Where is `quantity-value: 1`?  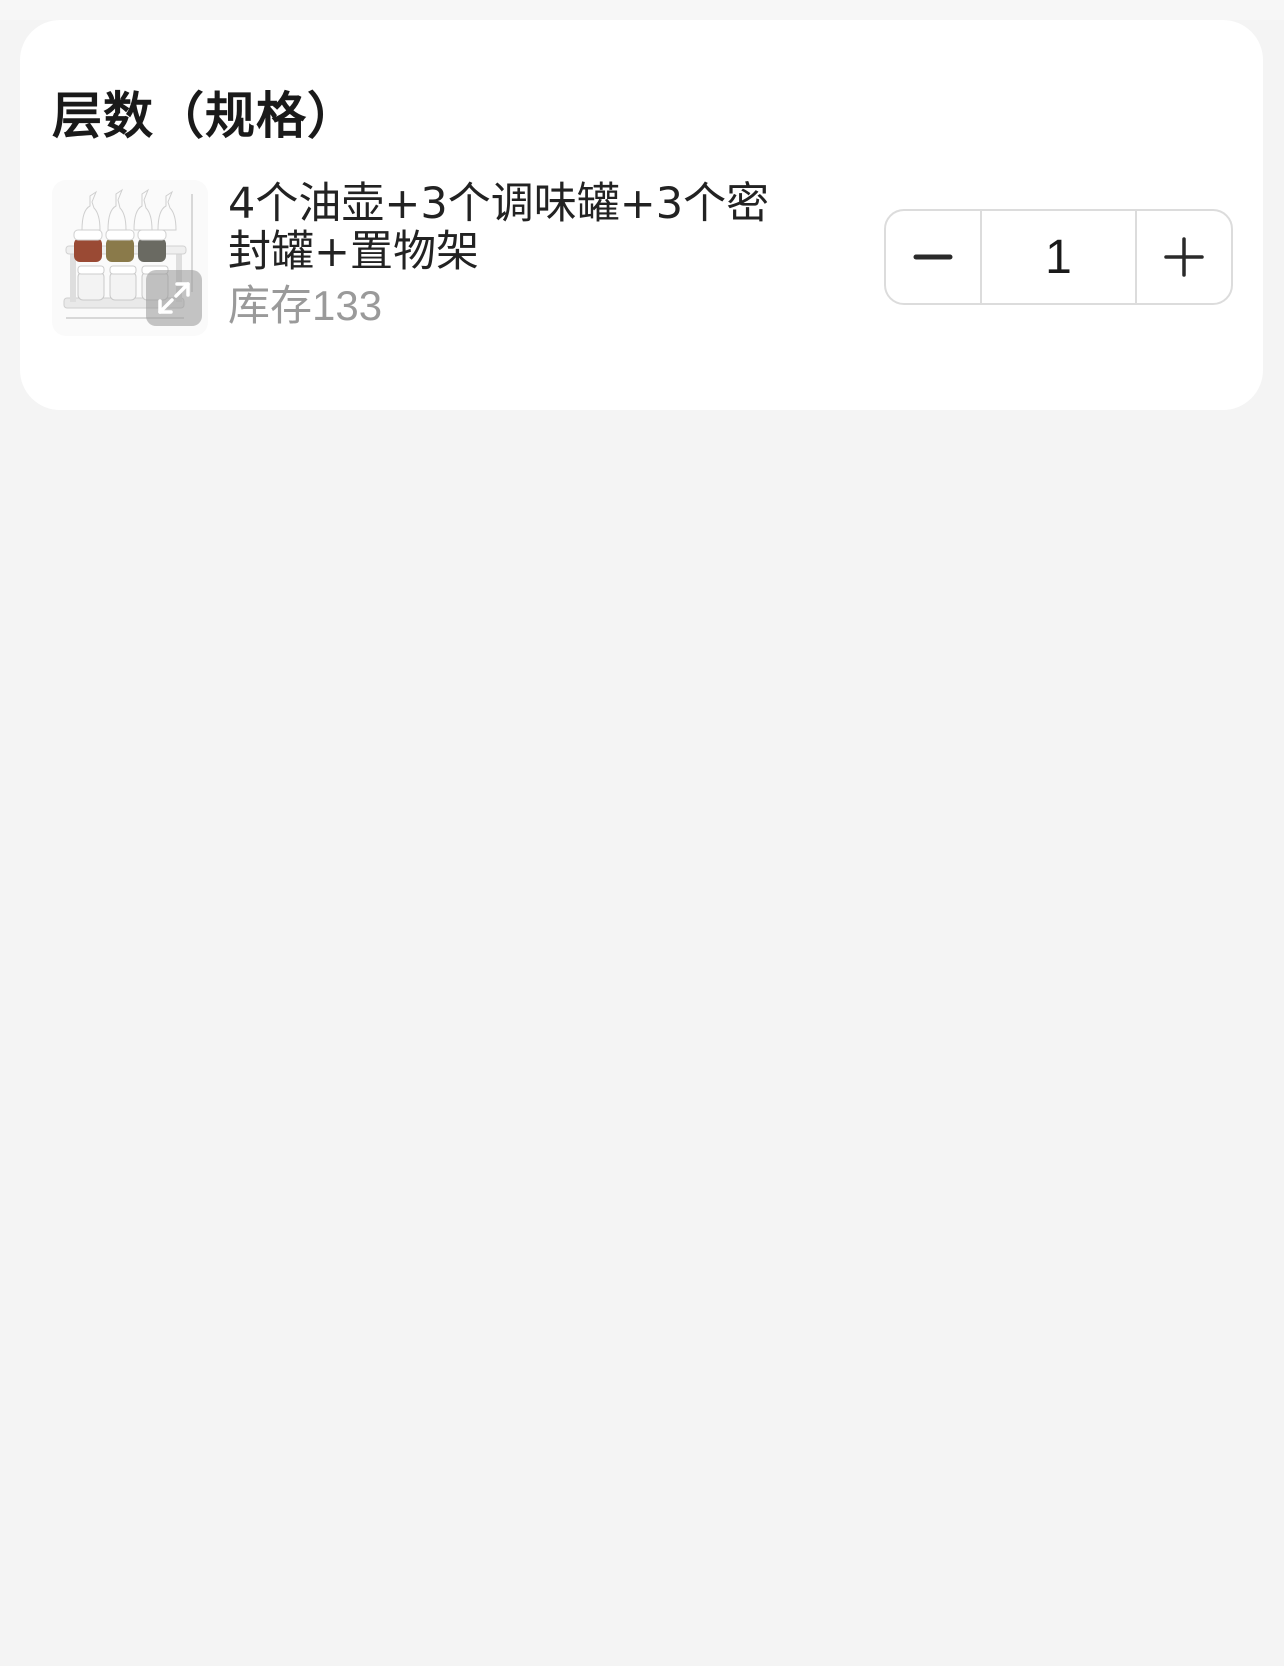 quantity-value: 1 is located at coordinates (1058, 257).